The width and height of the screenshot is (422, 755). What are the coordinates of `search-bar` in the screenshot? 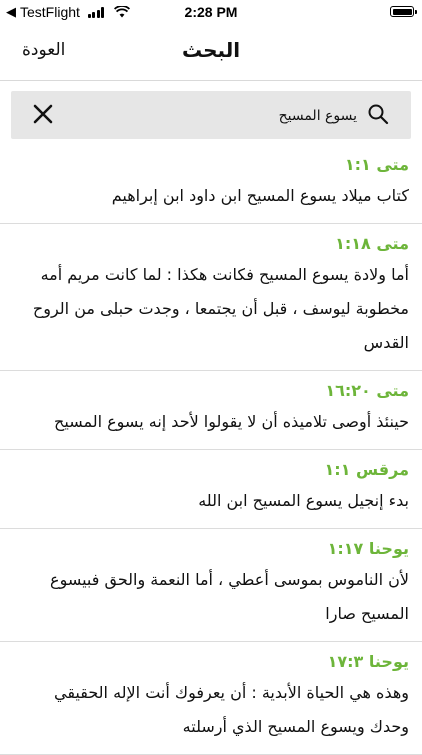 It's located at (211, 115).